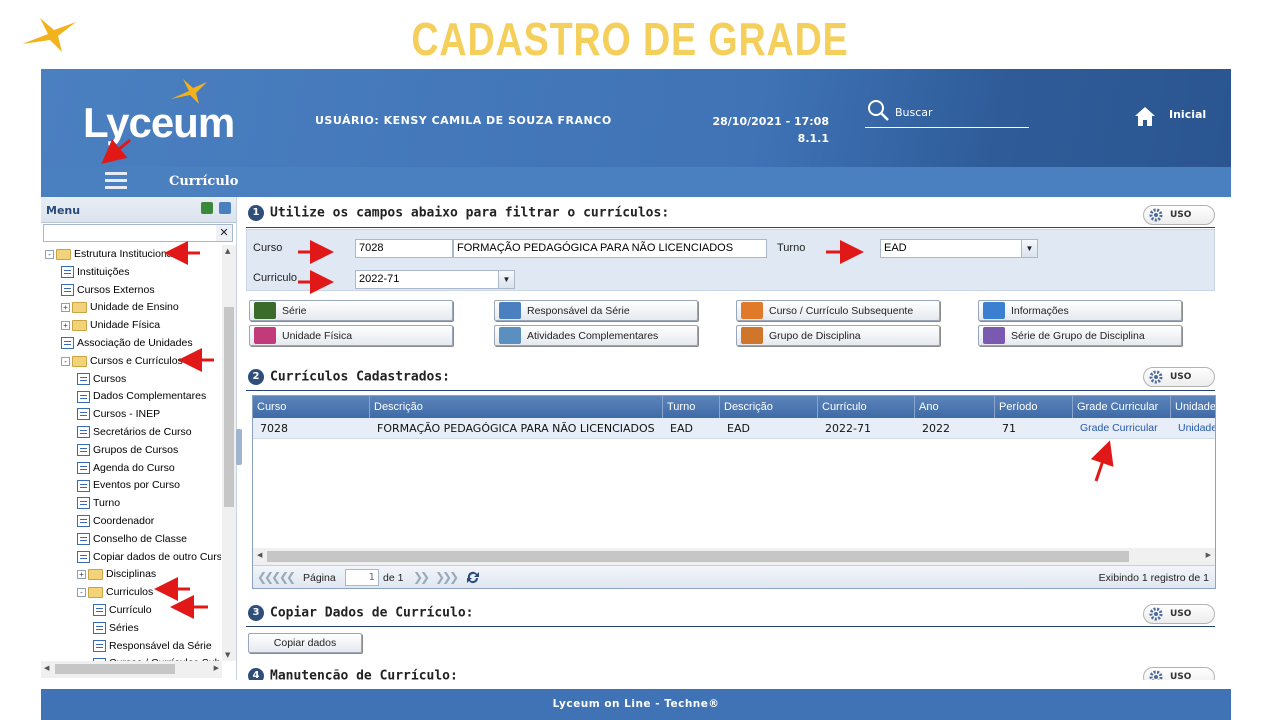  I want to click on folder-icon, so click(79, 361).